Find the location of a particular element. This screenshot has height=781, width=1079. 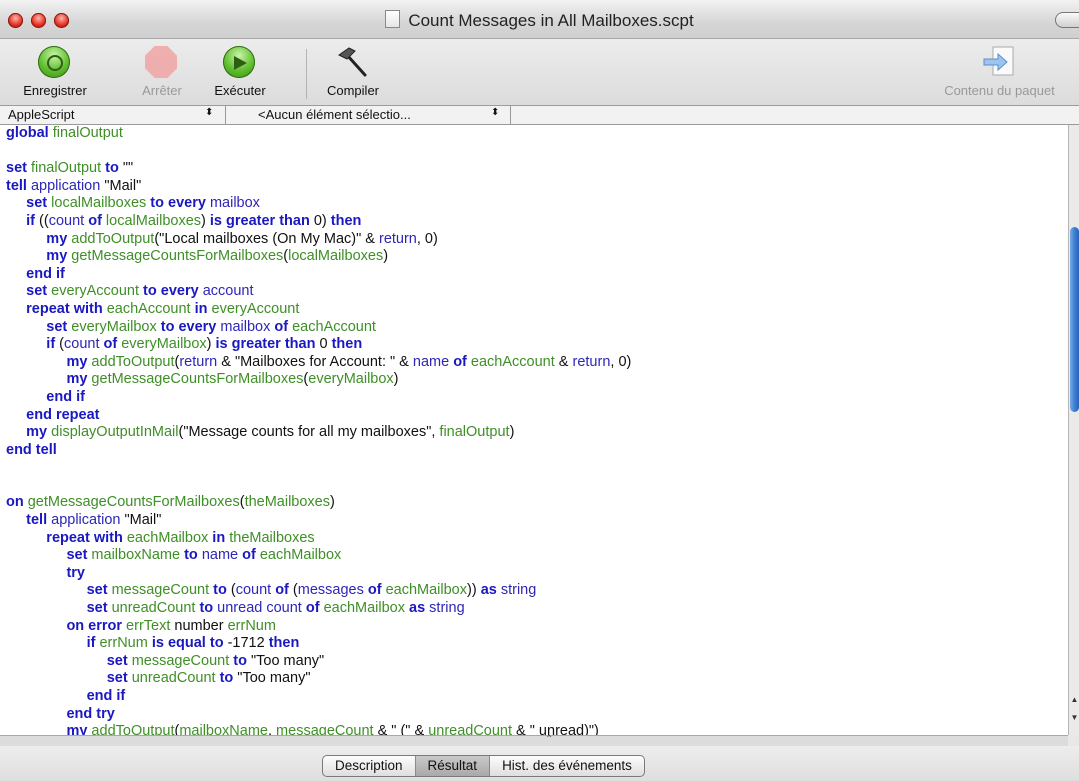

code-token: eachAccount is located at coordinates (510, 361).